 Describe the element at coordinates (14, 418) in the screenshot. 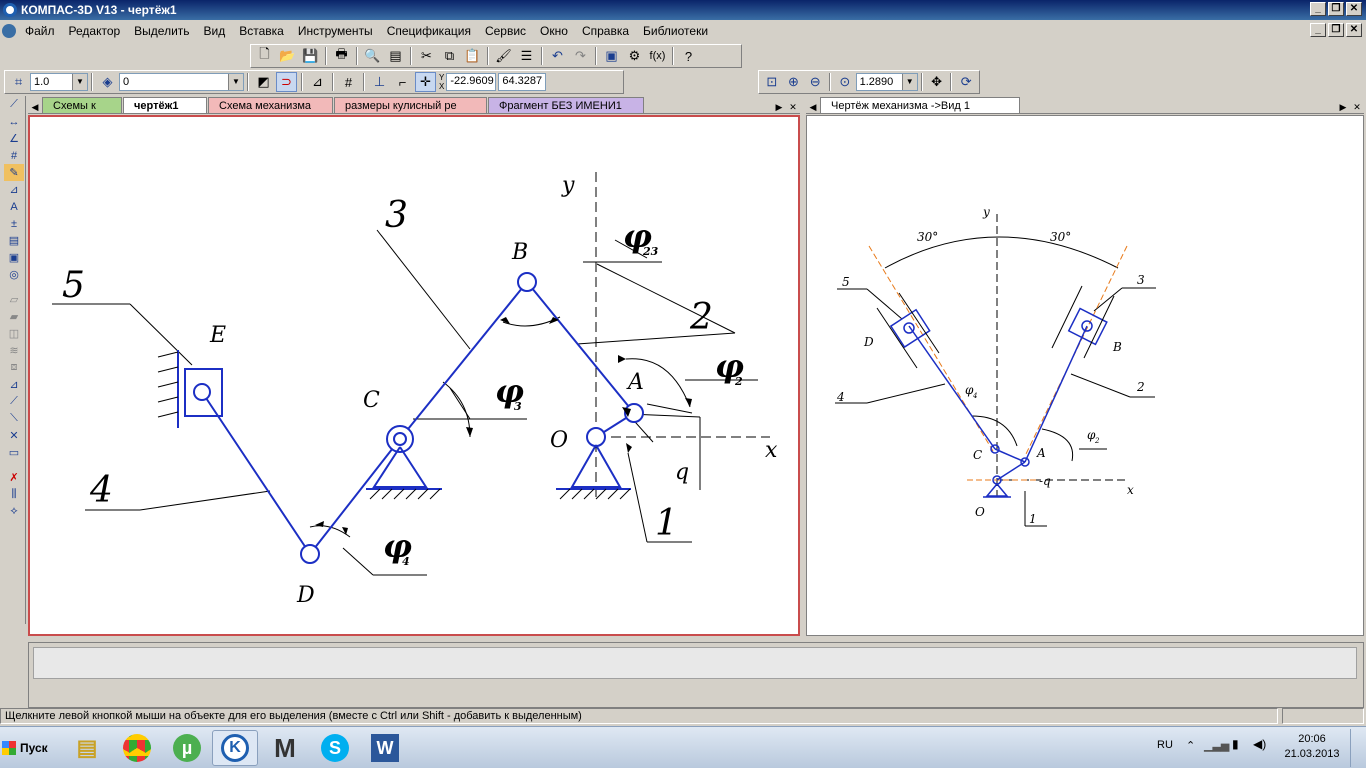

I see `tool-8-icon: ⟍` at that location.